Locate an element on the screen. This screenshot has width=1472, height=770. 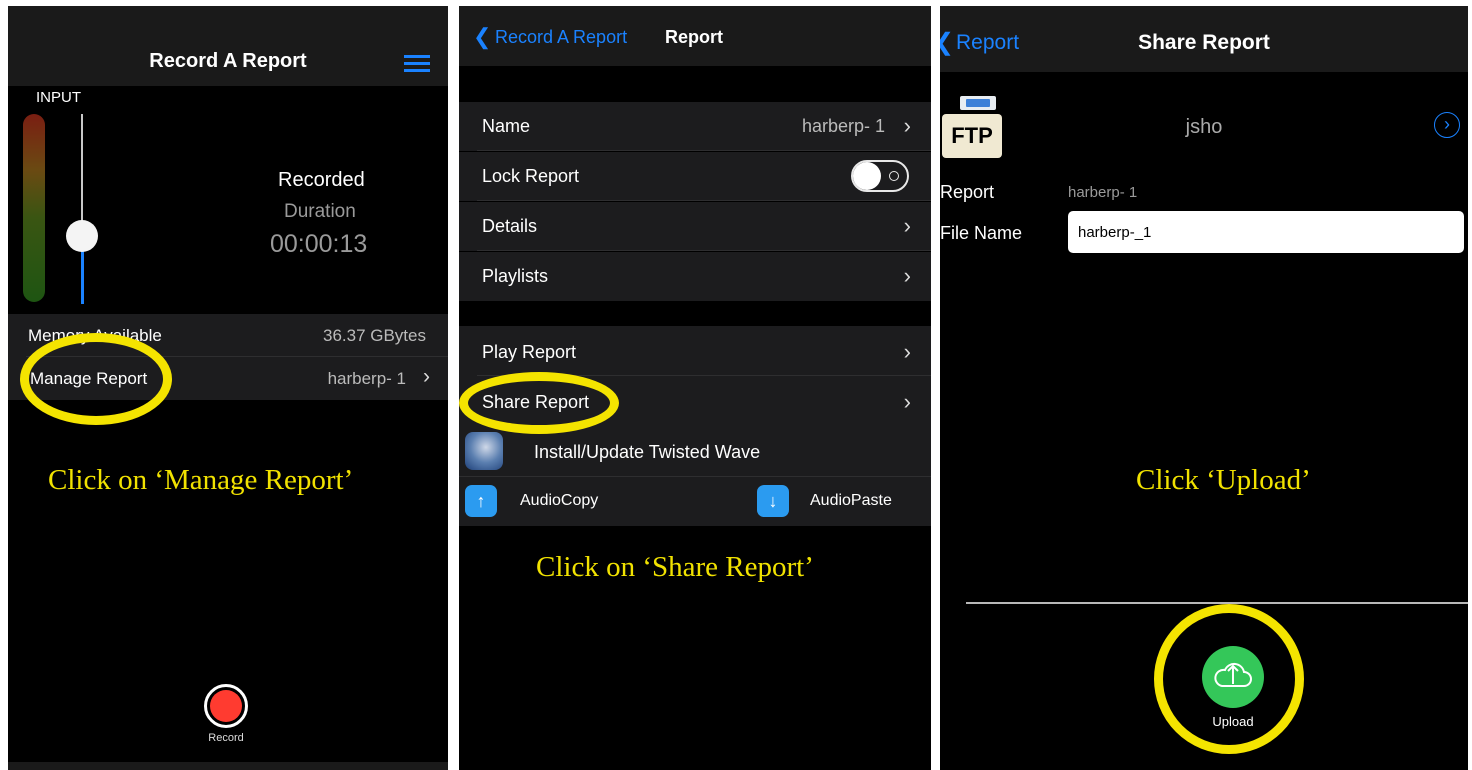
input-slider-track-upper is located at coordinates (82, 175).